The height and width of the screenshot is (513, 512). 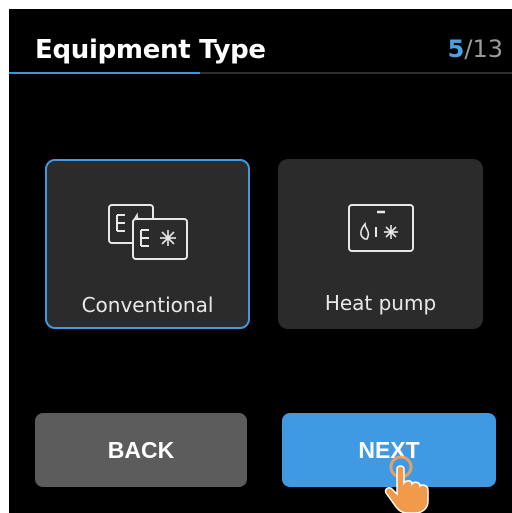 I want to click on back-button: BACK, so click(x=141, y=450).